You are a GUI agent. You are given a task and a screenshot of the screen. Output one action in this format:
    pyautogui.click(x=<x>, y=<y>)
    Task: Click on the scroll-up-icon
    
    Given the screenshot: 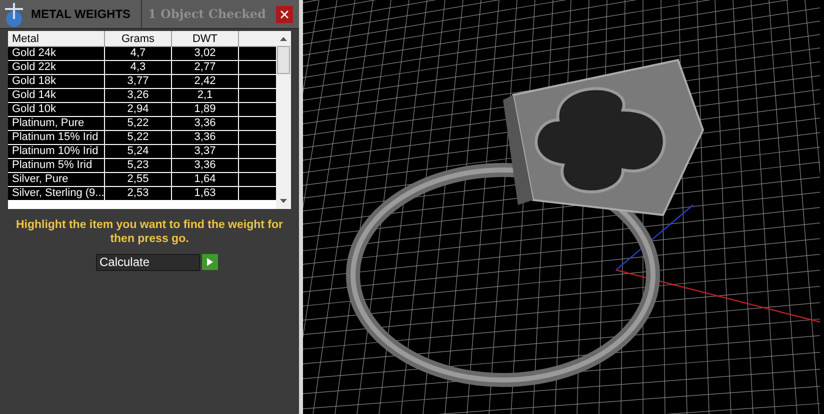 What is the action you would take?
    pyautogui.click(x=283, y=39)
    